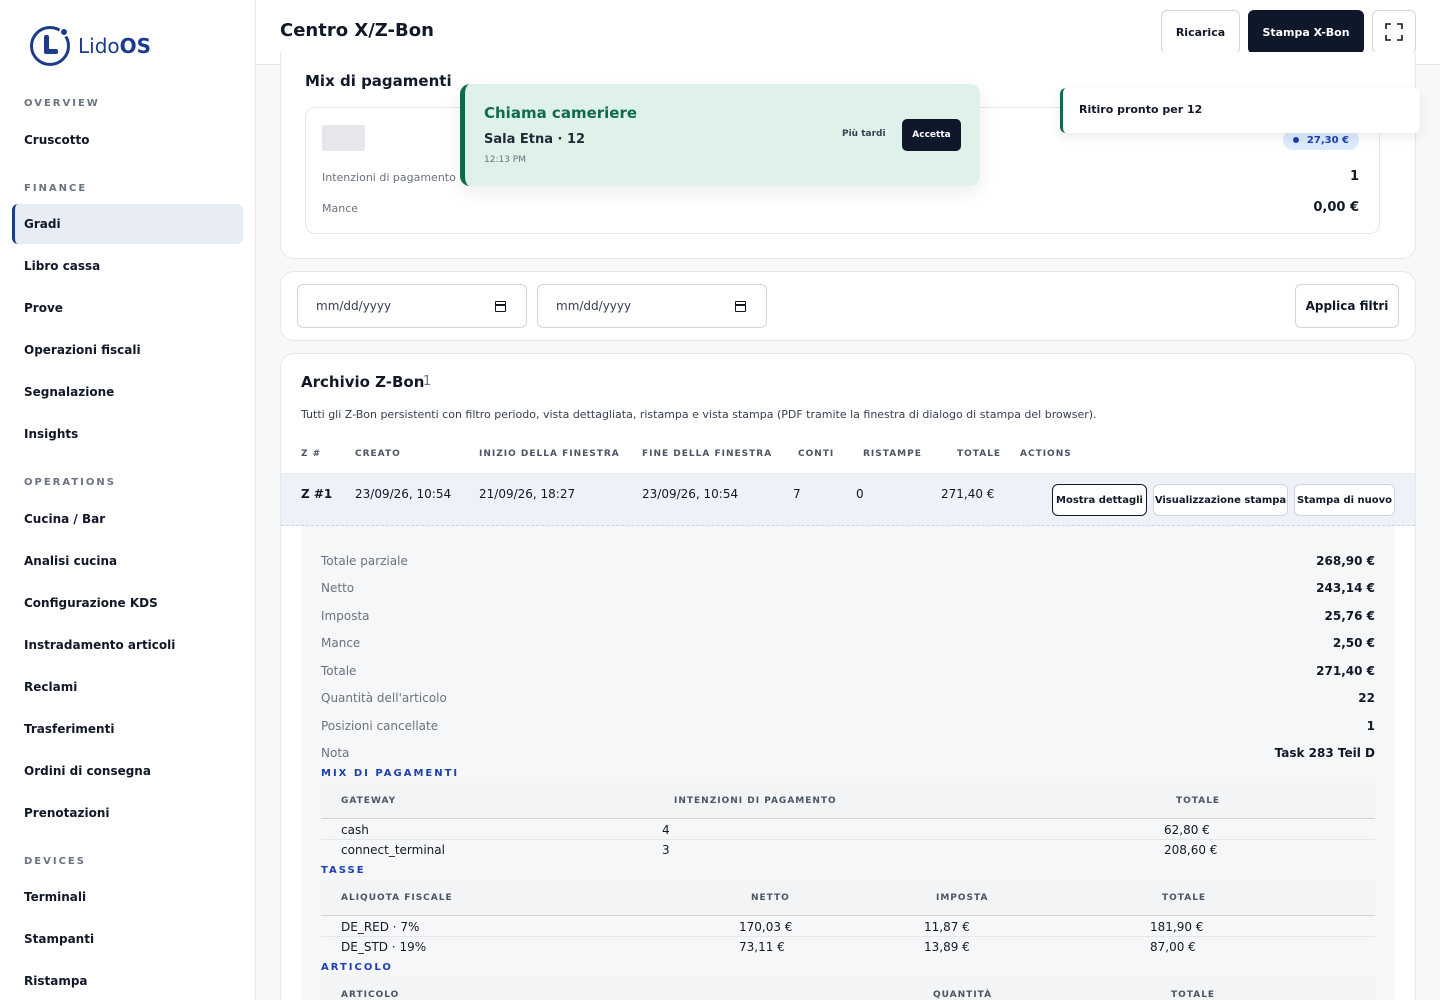 The height and width of the screenshot is (1000, 1440). What do you see at coordinates (707, 454) in the screenshot?
I see `col-window-end: FINE DELLA FINESTRA` at bounding box center [707, 454].